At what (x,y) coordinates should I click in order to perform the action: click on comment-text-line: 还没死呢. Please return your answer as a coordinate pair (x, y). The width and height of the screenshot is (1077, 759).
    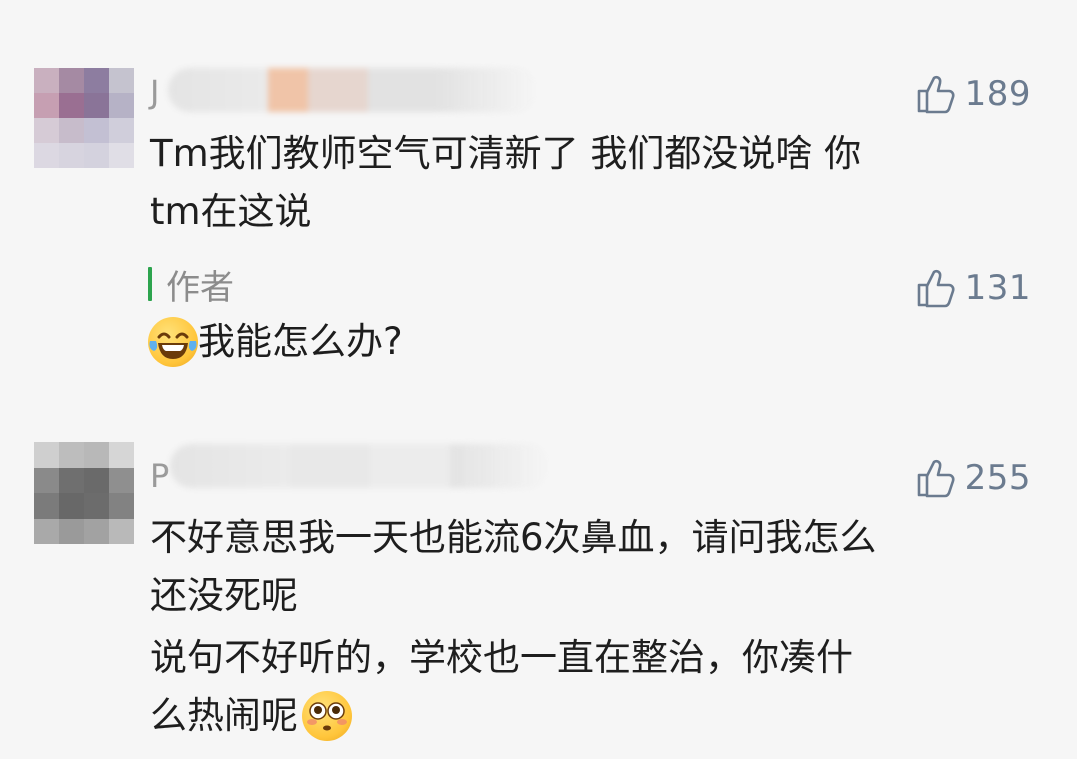
    Looking at the image, I should click on (224, 595).